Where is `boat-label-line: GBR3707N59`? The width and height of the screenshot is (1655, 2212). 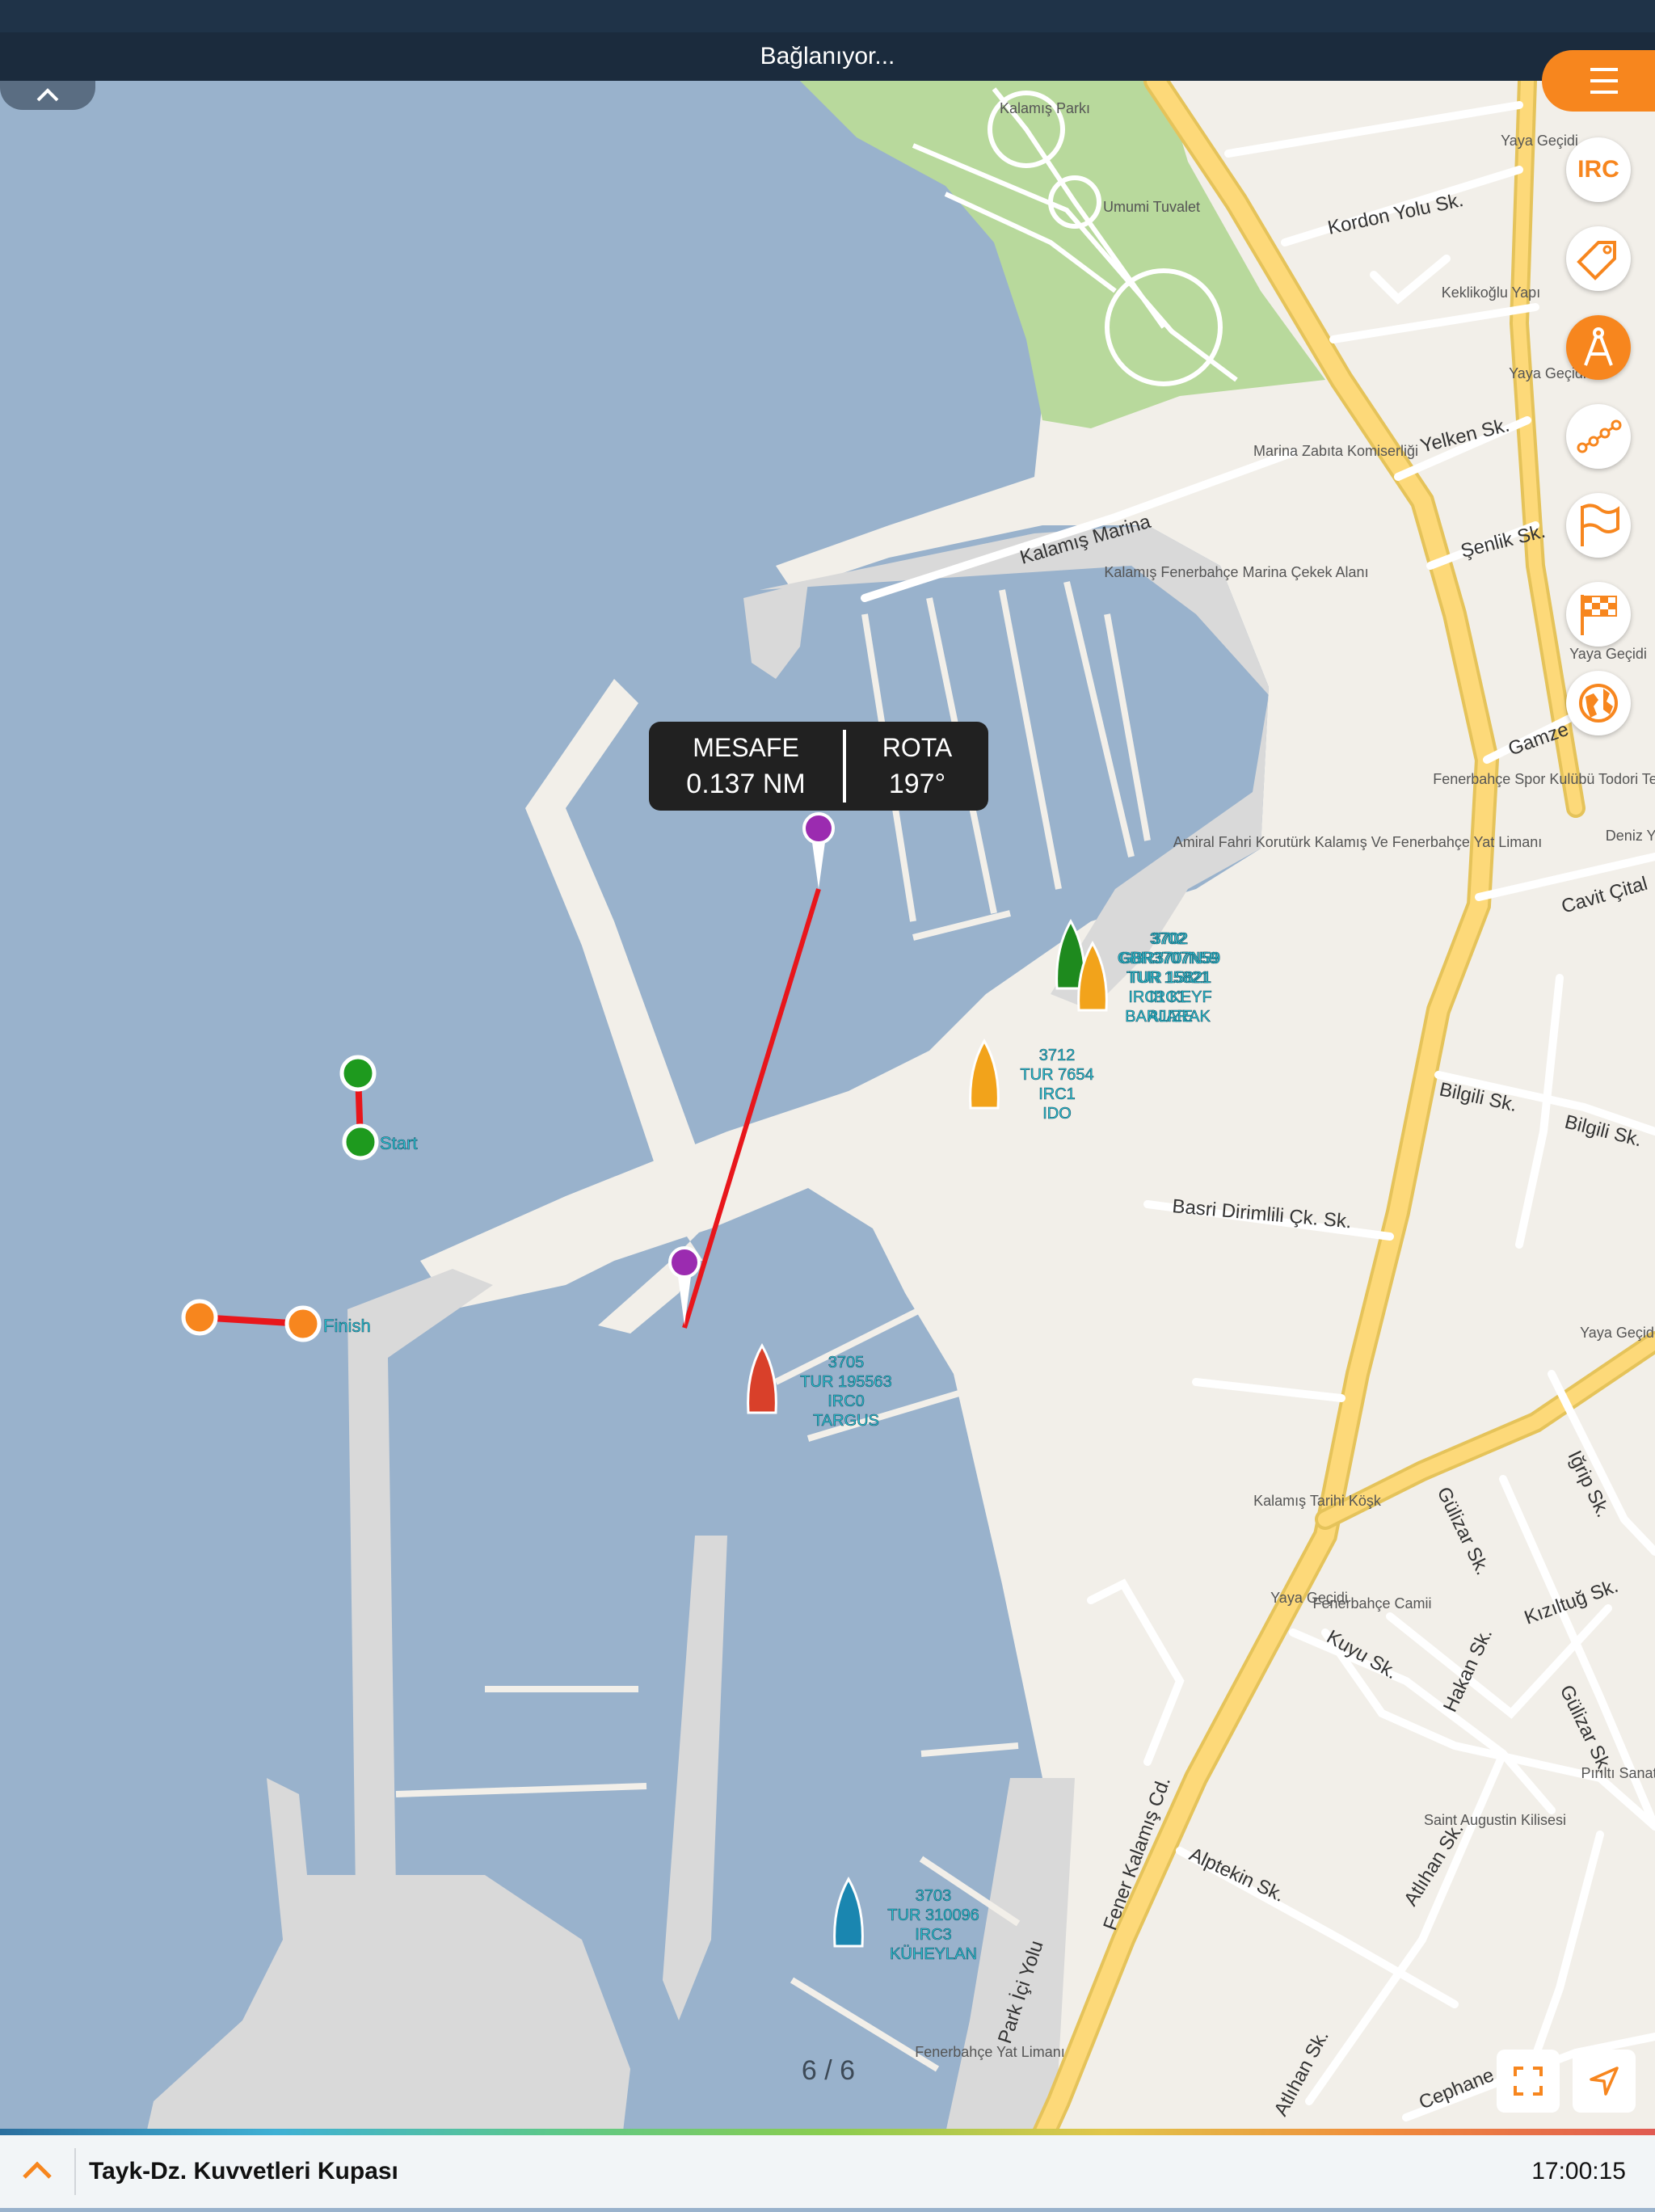 boat-label-line: GBR3707N59 is located at coordinates (1170, 958).